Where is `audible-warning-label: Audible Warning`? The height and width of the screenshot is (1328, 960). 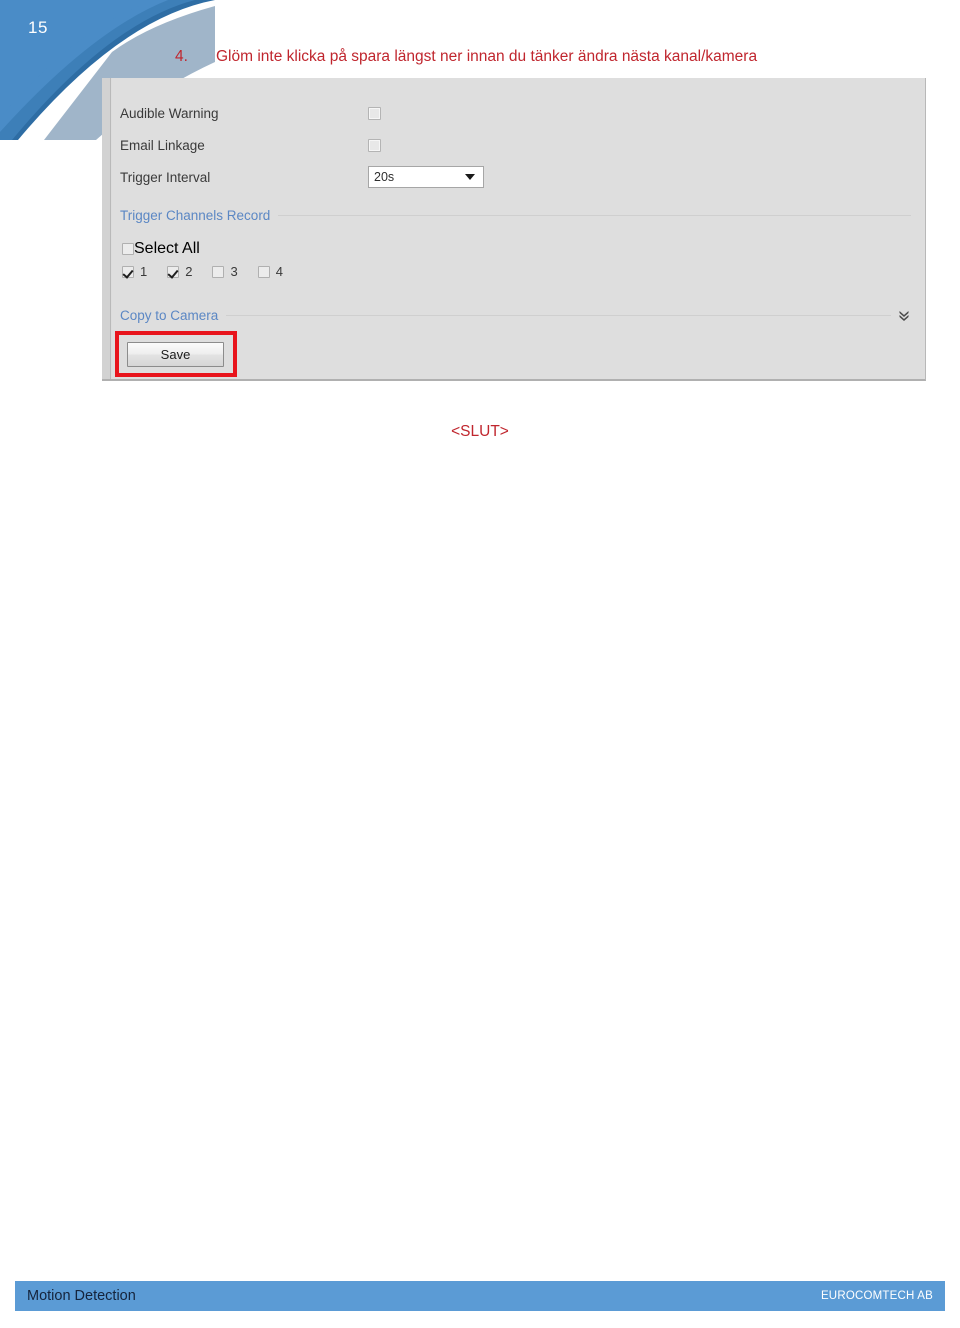 audible-warning-label: Audible Warning is located at coordinates (169, 113).